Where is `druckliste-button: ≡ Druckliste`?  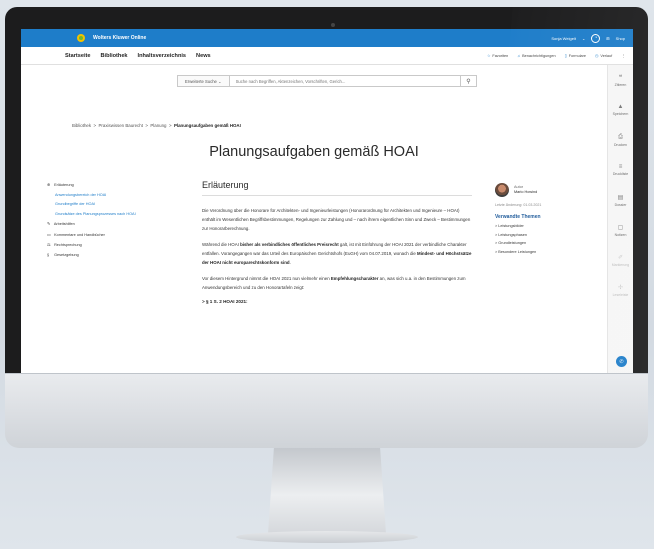 druckliste-button: ≡ Druckliste is located at coordinates (620, 170).